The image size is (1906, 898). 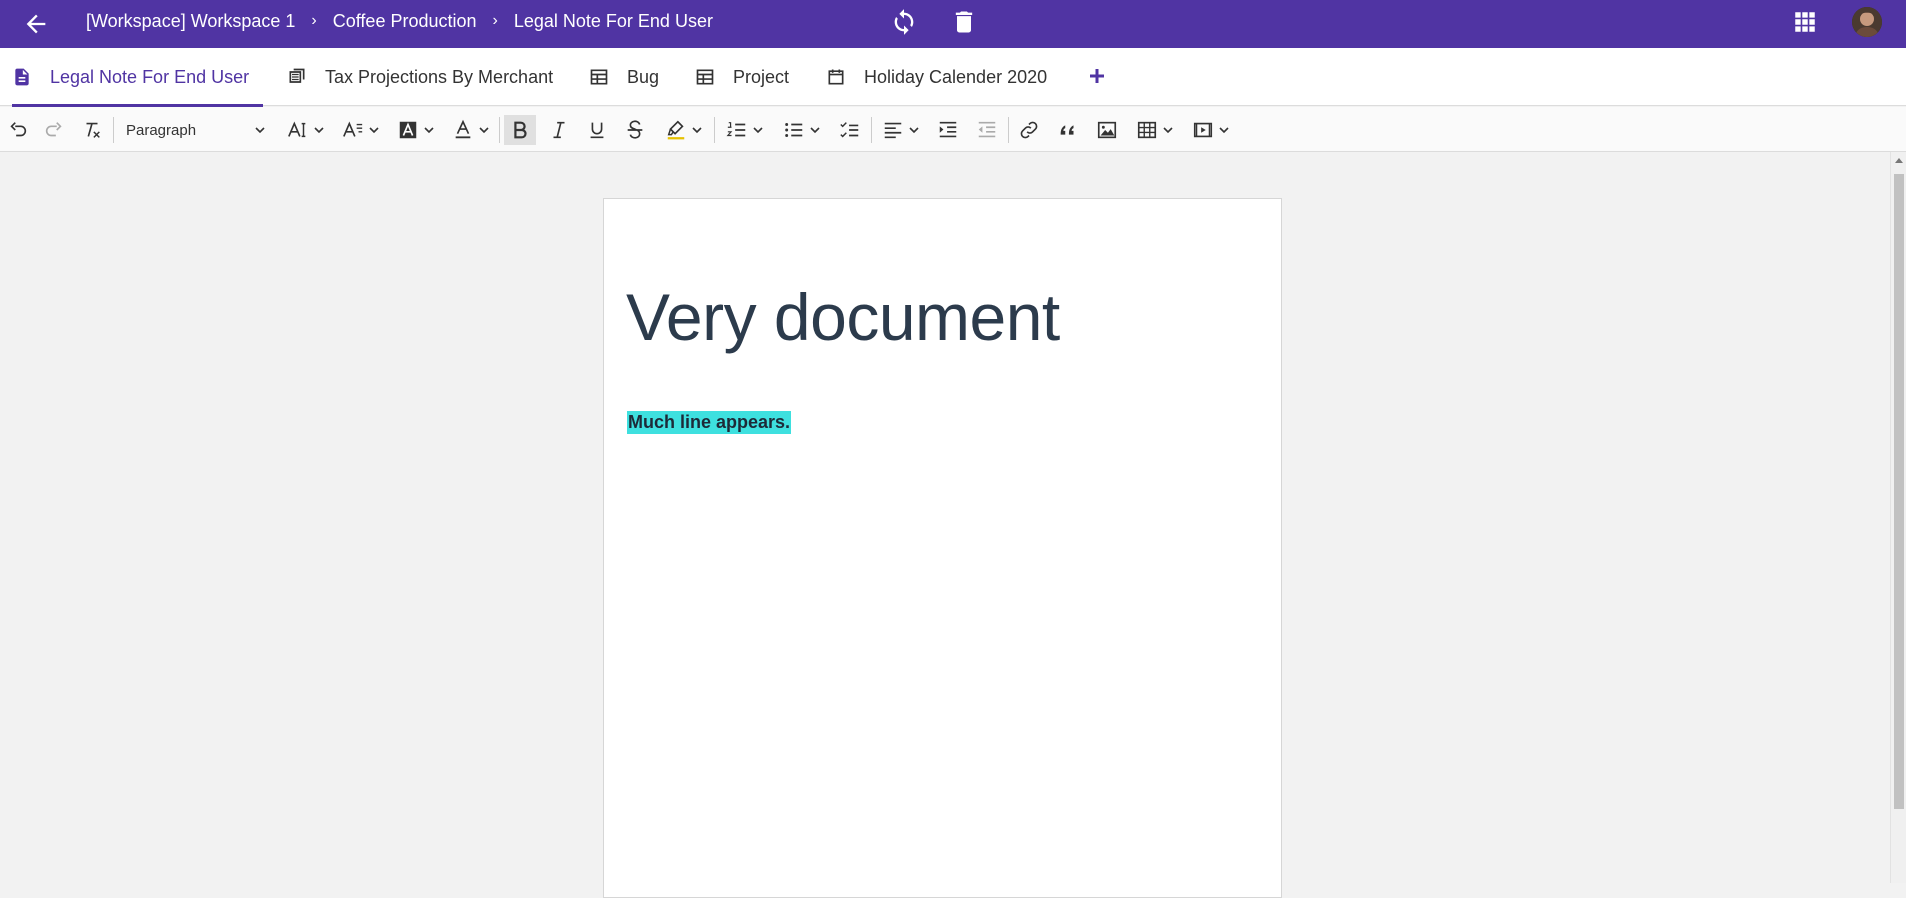 What do you see at coordinates (624, 77) in the screenshot?
I see `tab-bug: Bug` at bounding box center [624, 77].